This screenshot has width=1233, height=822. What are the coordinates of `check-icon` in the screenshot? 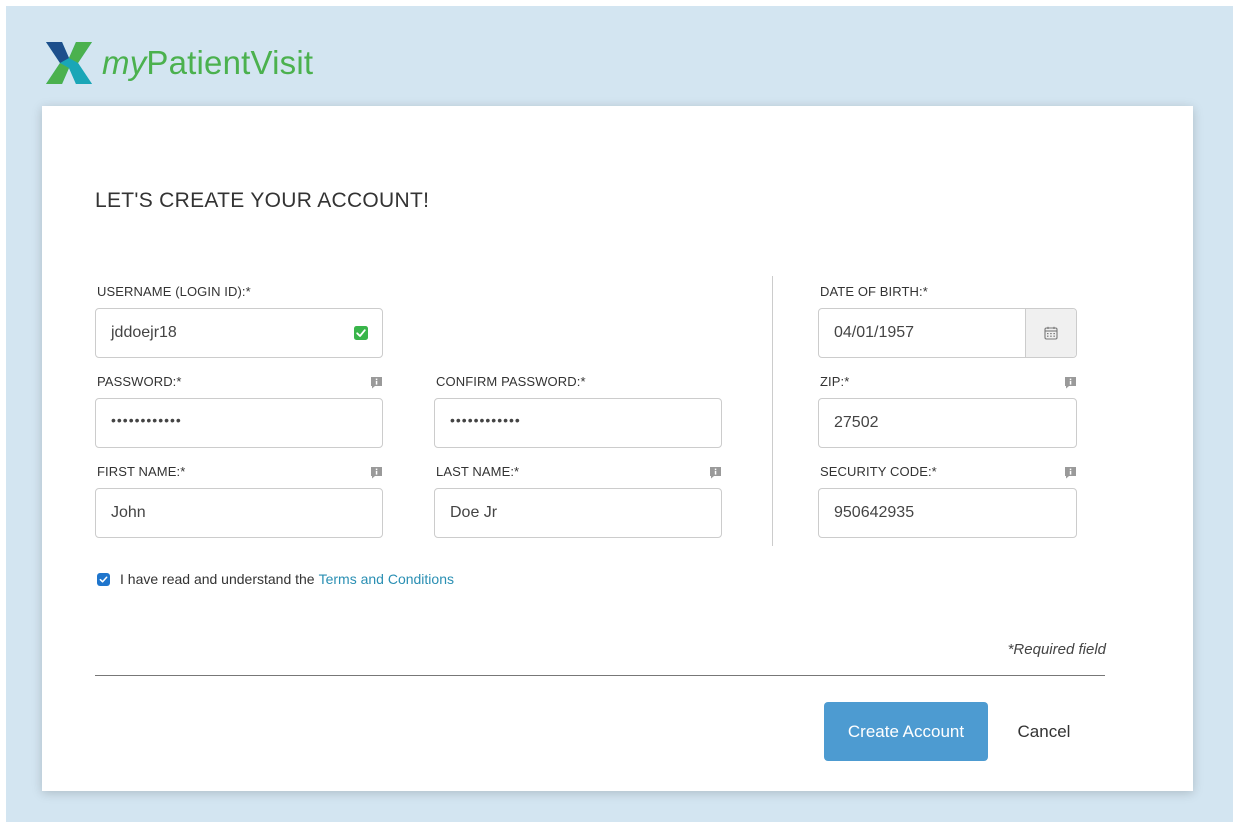 It's located at (361, 333).